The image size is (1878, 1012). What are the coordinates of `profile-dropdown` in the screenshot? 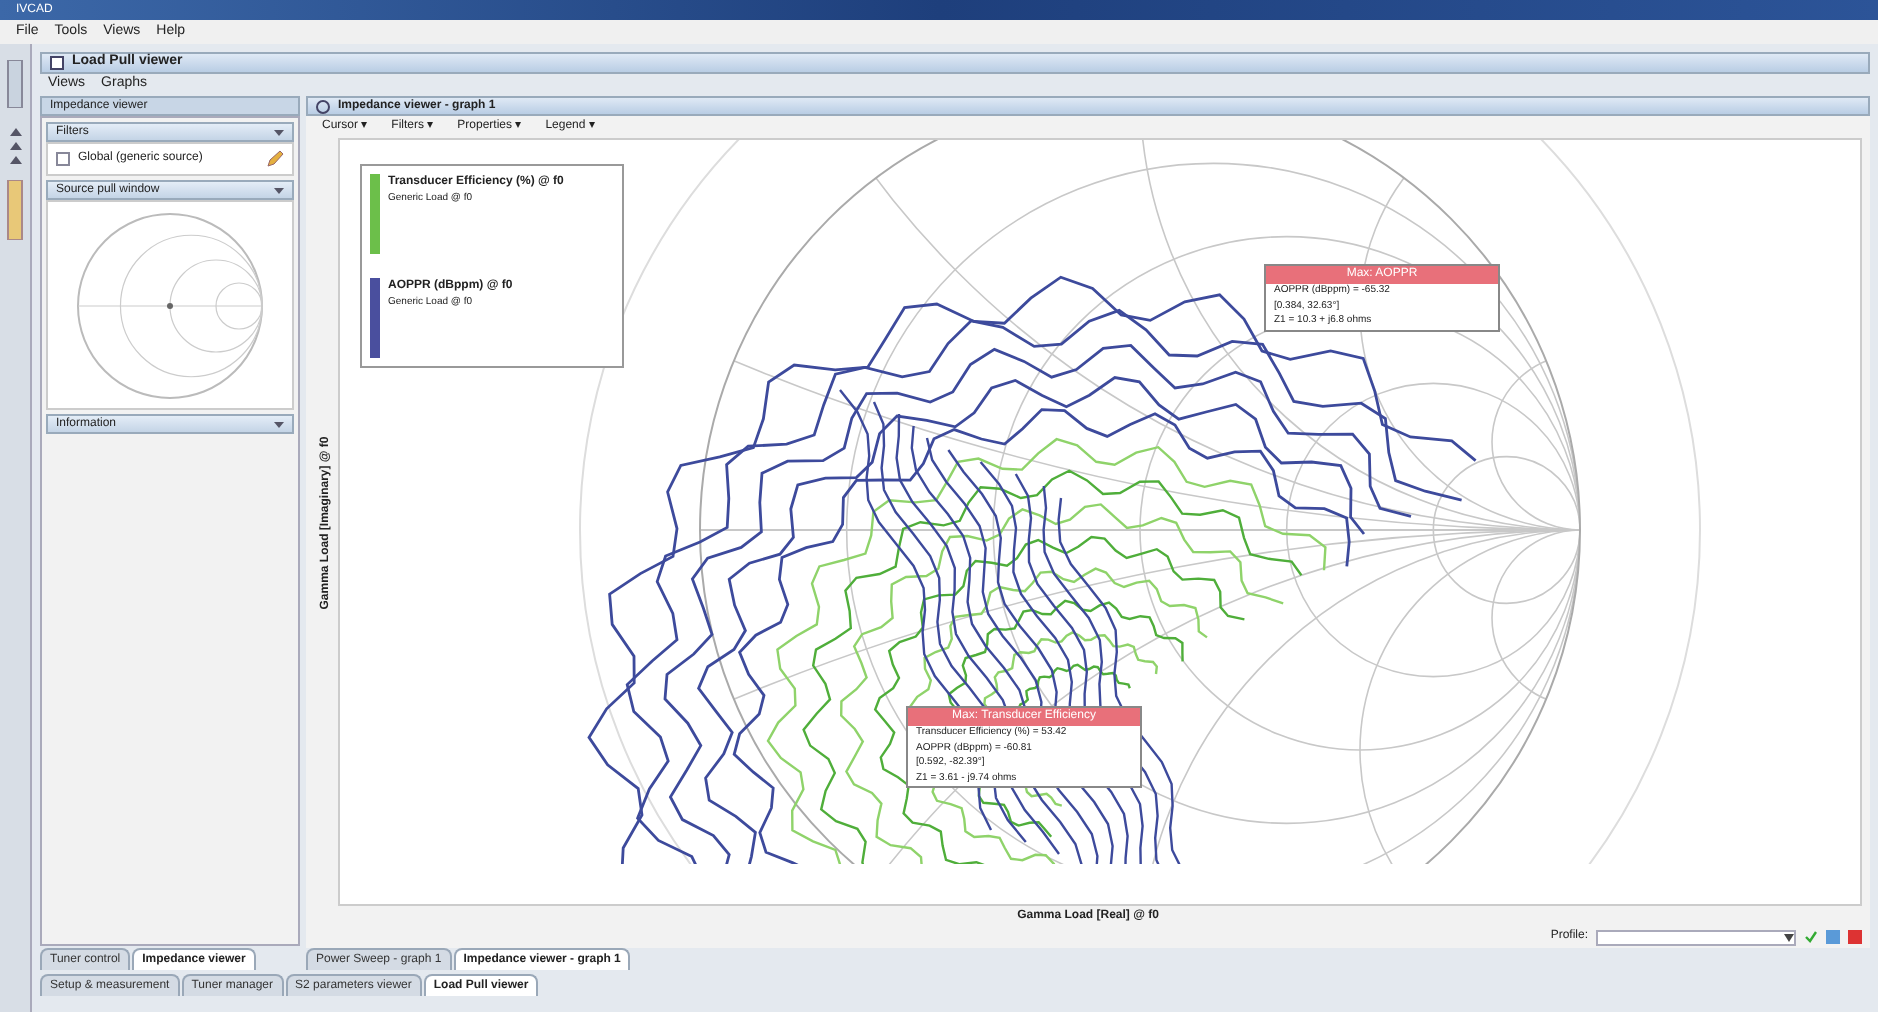 It's located at (1696, 937).